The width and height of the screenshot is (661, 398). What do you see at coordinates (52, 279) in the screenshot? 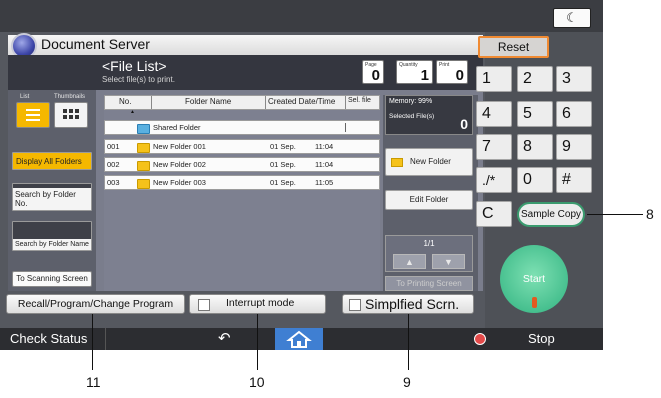
I see `to-scanning-screen-button: To Scanning Screen` at bounding box center [52, 279].